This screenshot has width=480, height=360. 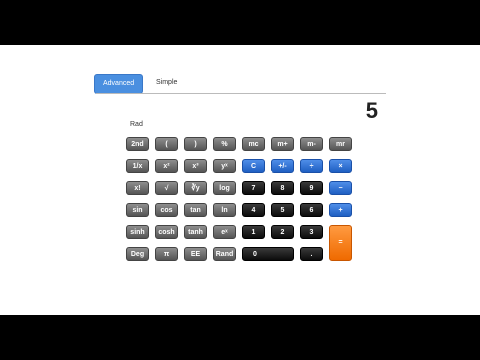 I want to click on key-reciprocal: 1/x, so click(x=137, y=166).